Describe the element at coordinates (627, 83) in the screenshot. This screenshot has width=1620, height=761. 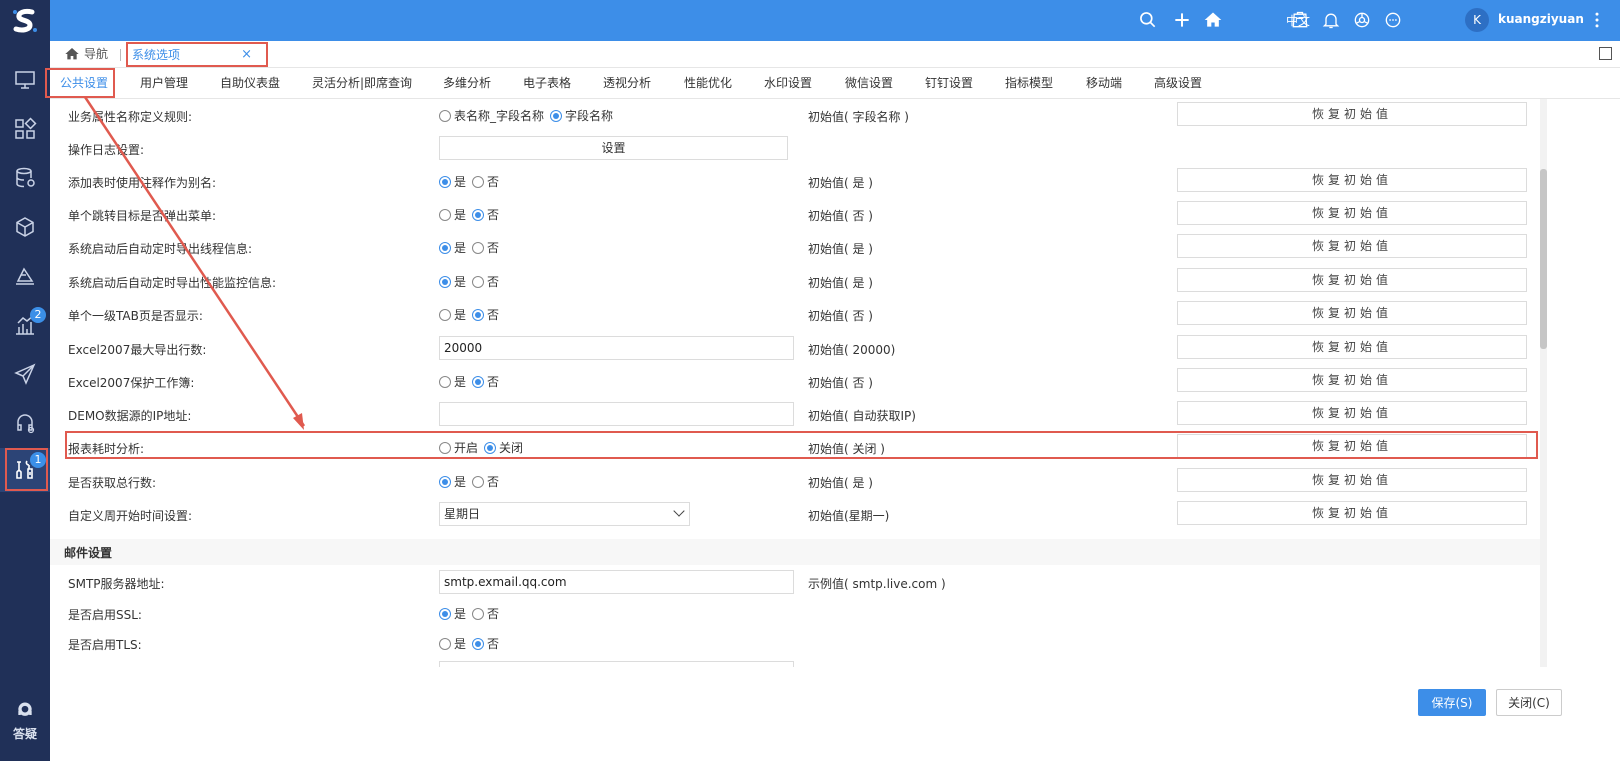
I see `tab-pivot-analysis: 透视分析` at that location.